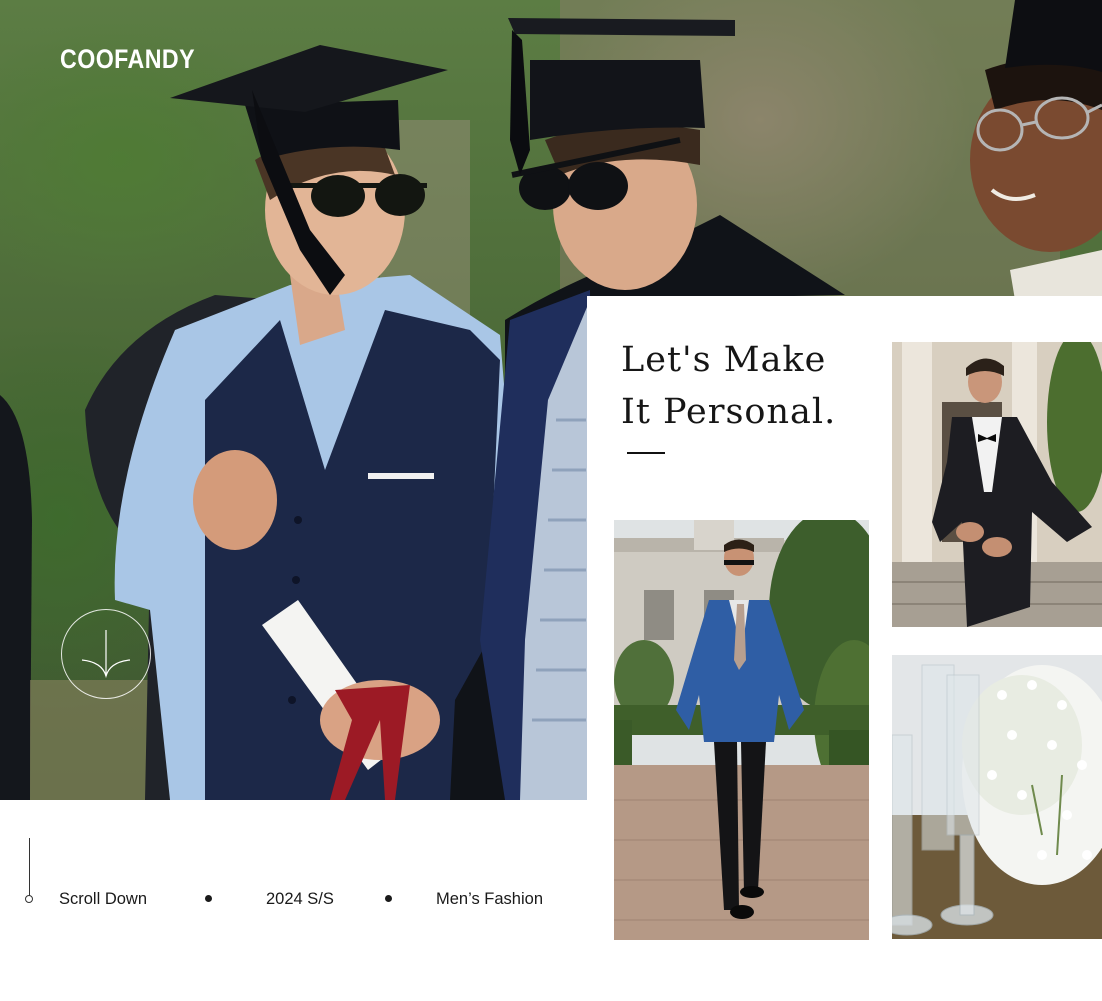  Describe the element at coordinates (127, 59) in the screenshot. I see `brand-logo: COOFANDY` at that location.